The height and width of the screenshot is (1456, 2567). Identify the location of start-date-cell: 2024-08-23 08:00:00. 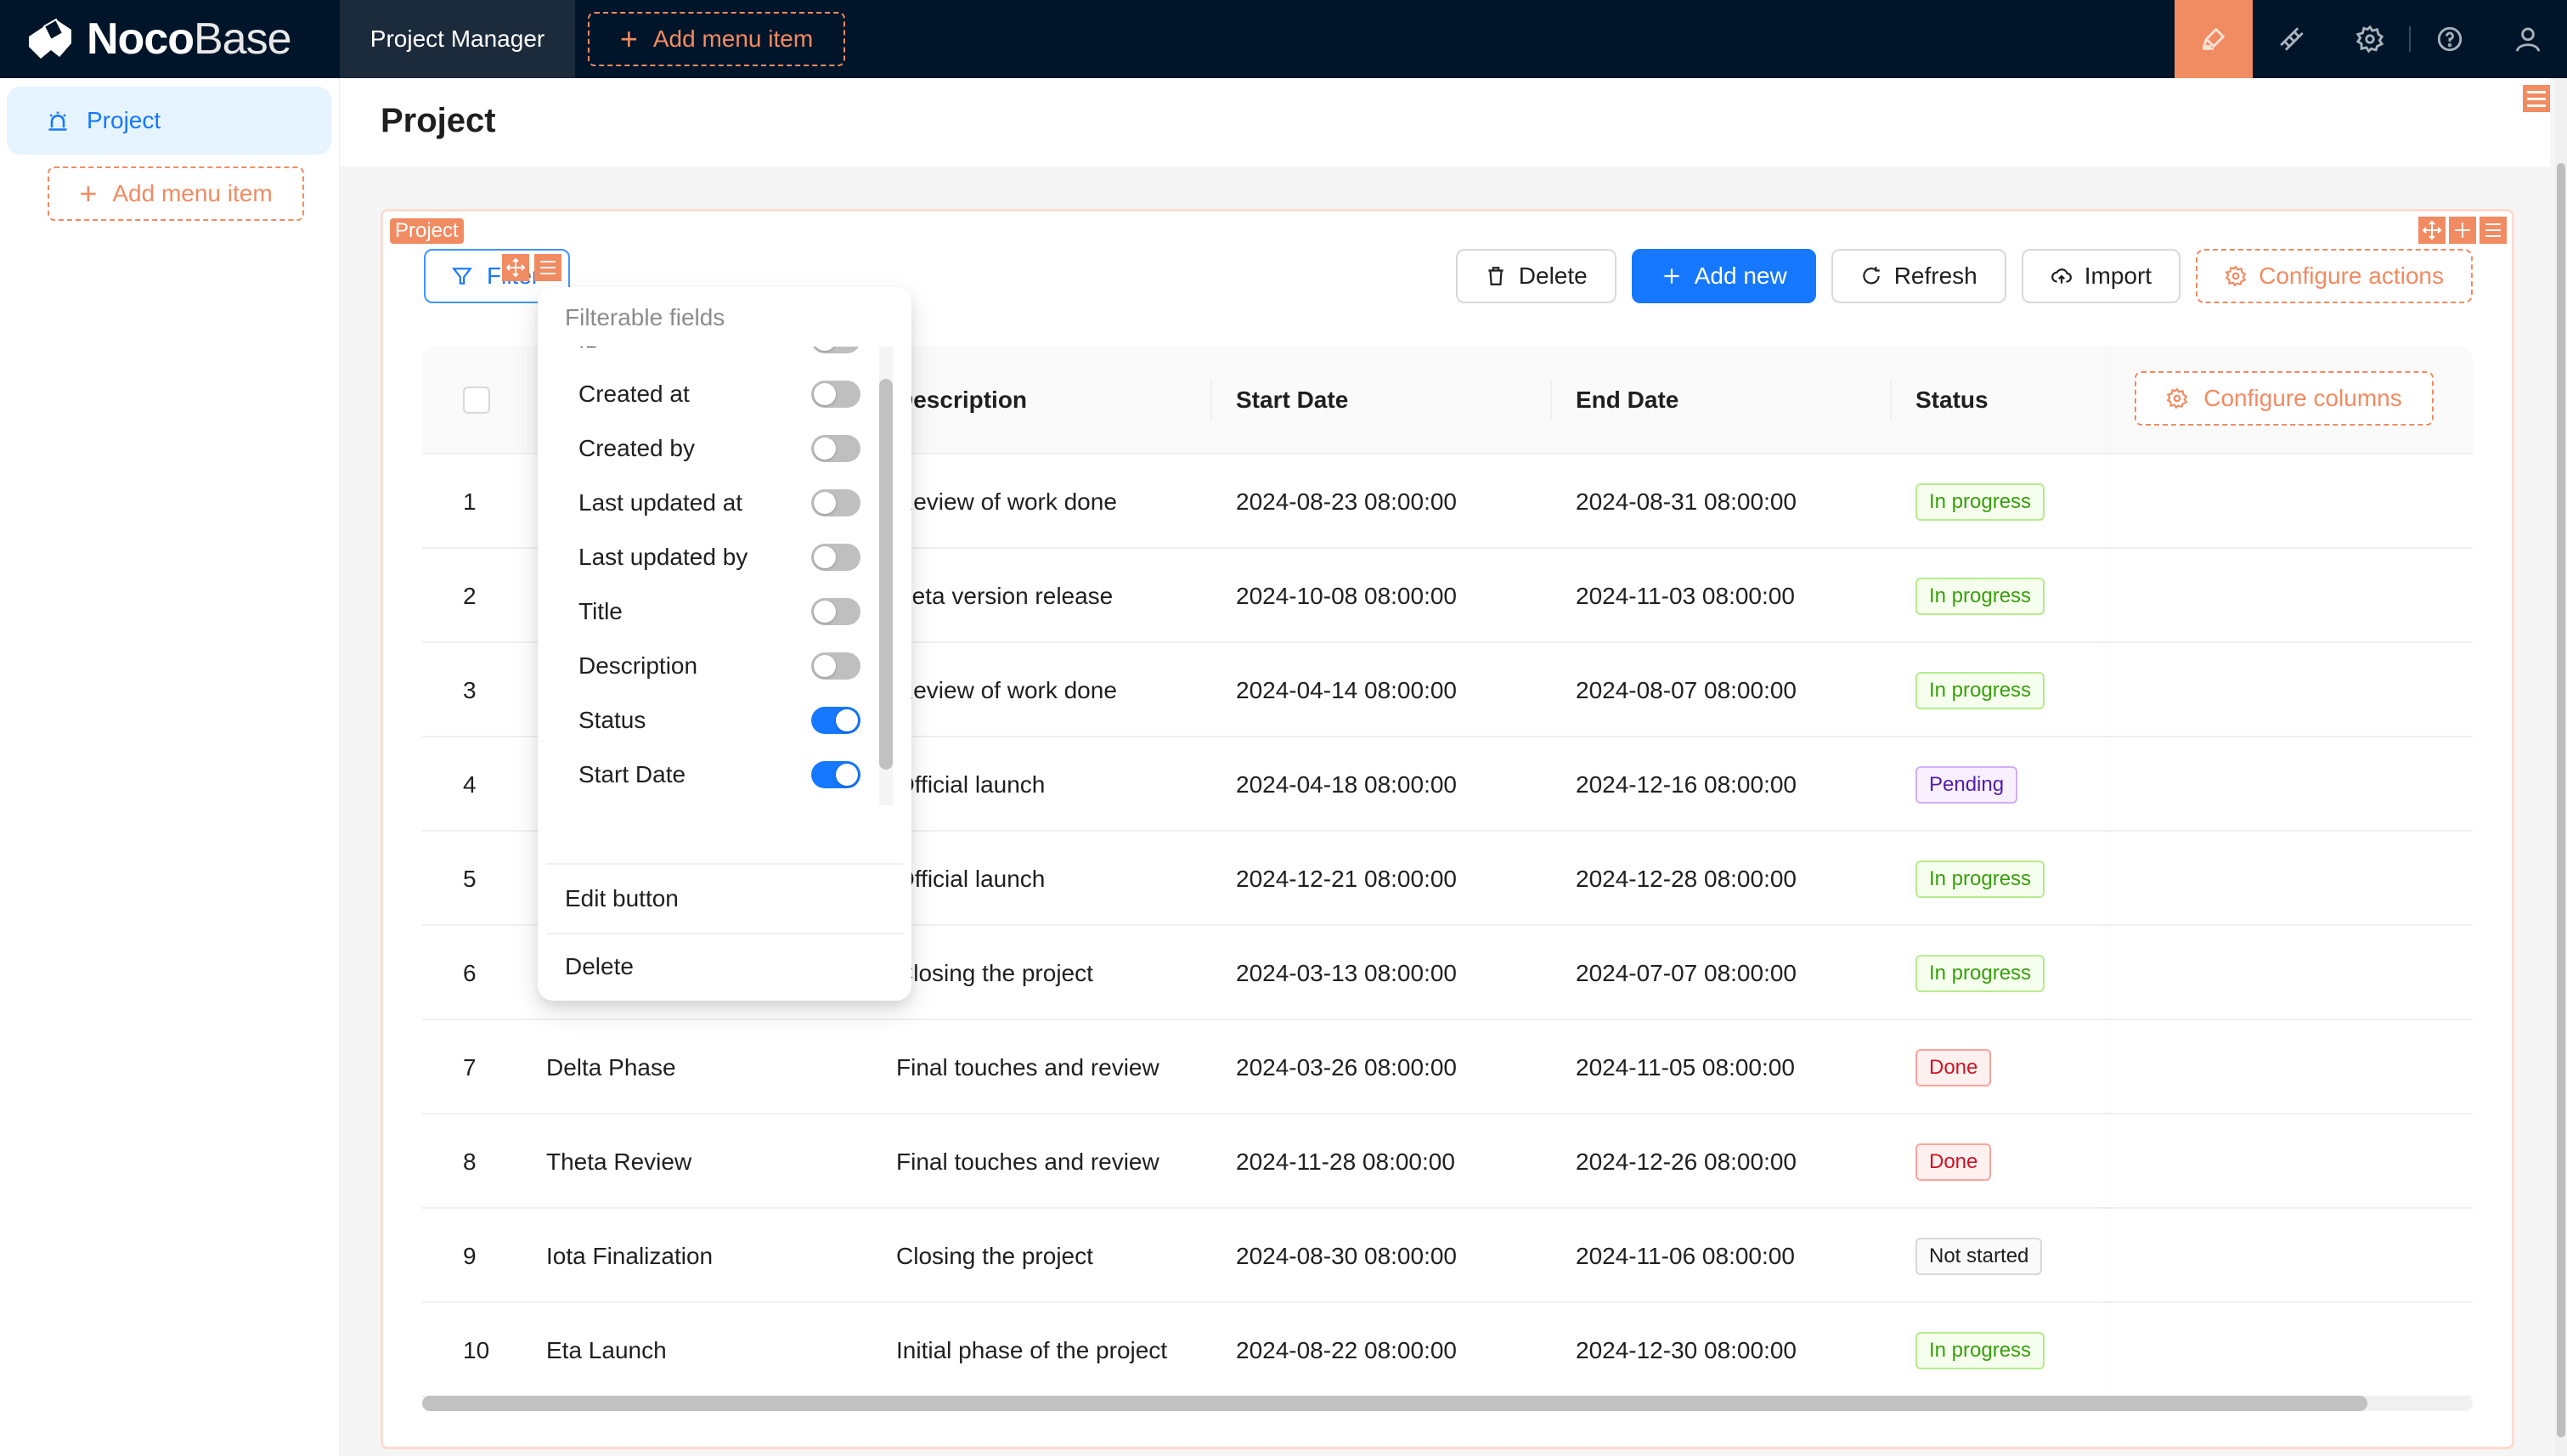
(1347, 502).